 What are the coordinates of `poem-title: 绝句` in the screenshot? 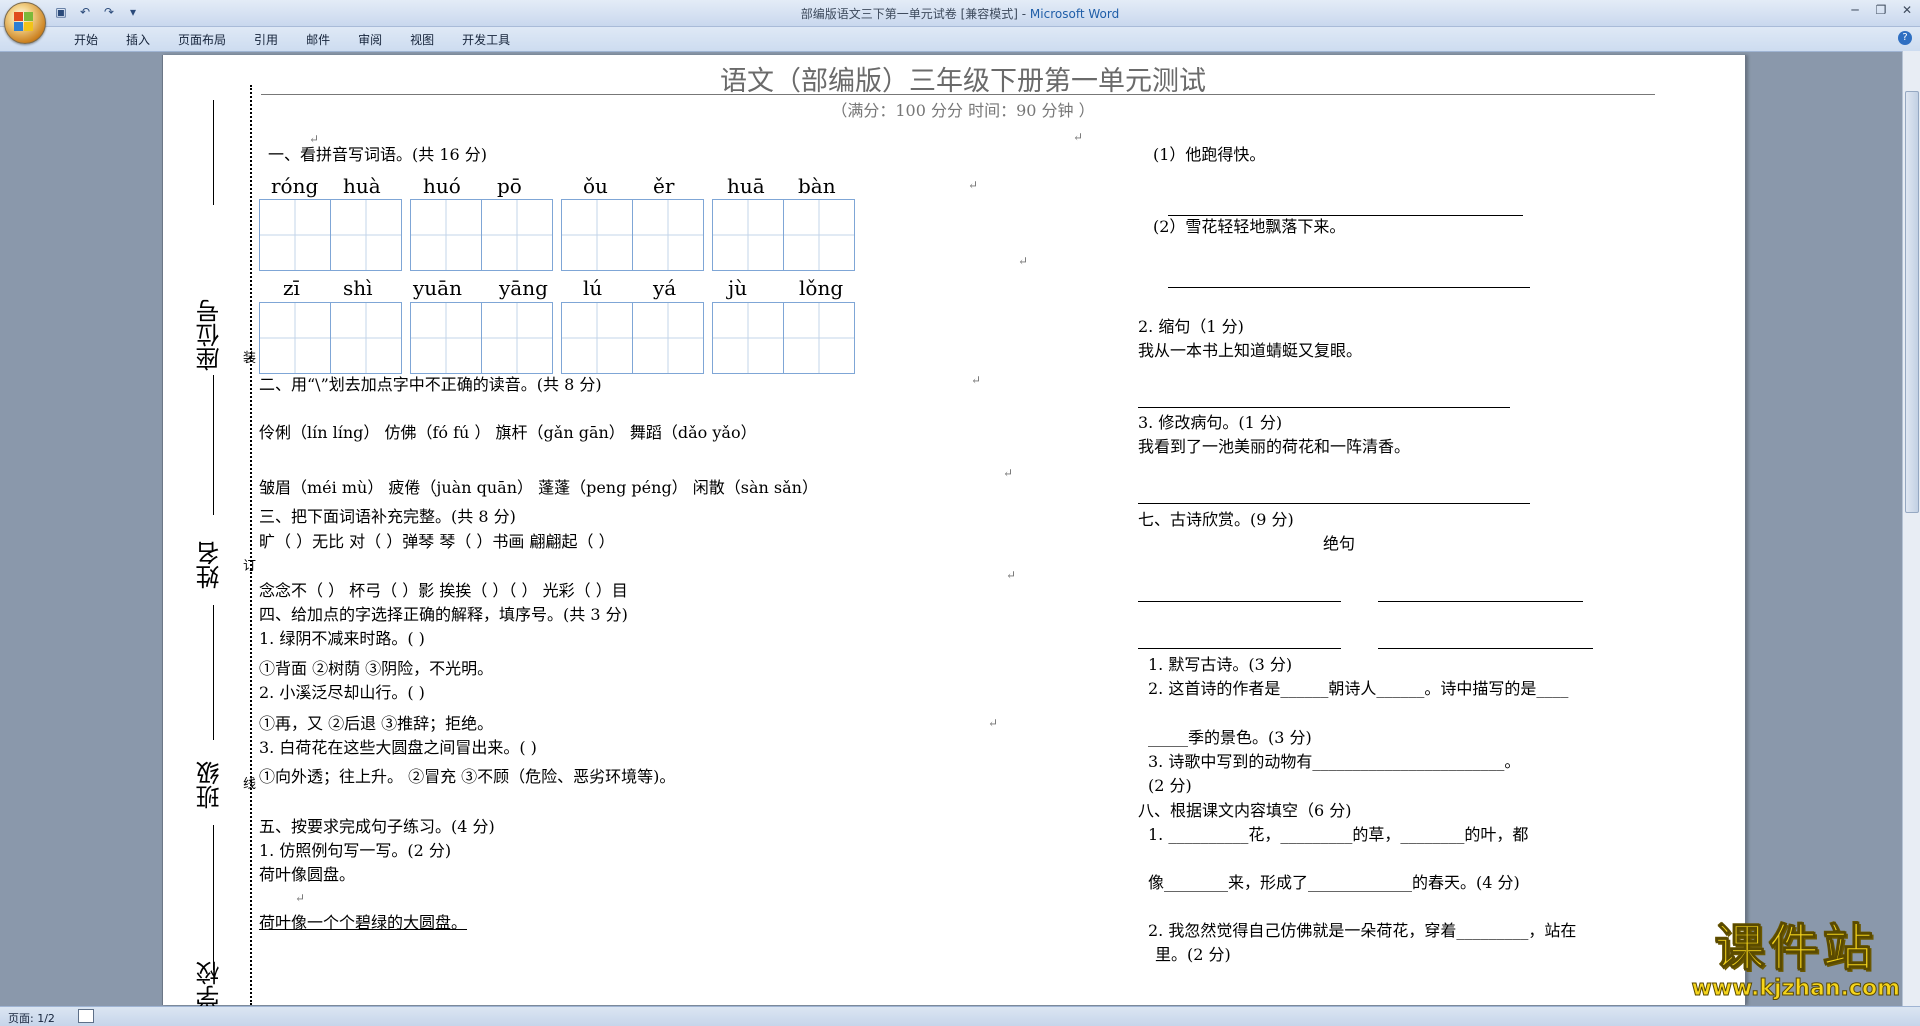 It's located at (1339, 543).